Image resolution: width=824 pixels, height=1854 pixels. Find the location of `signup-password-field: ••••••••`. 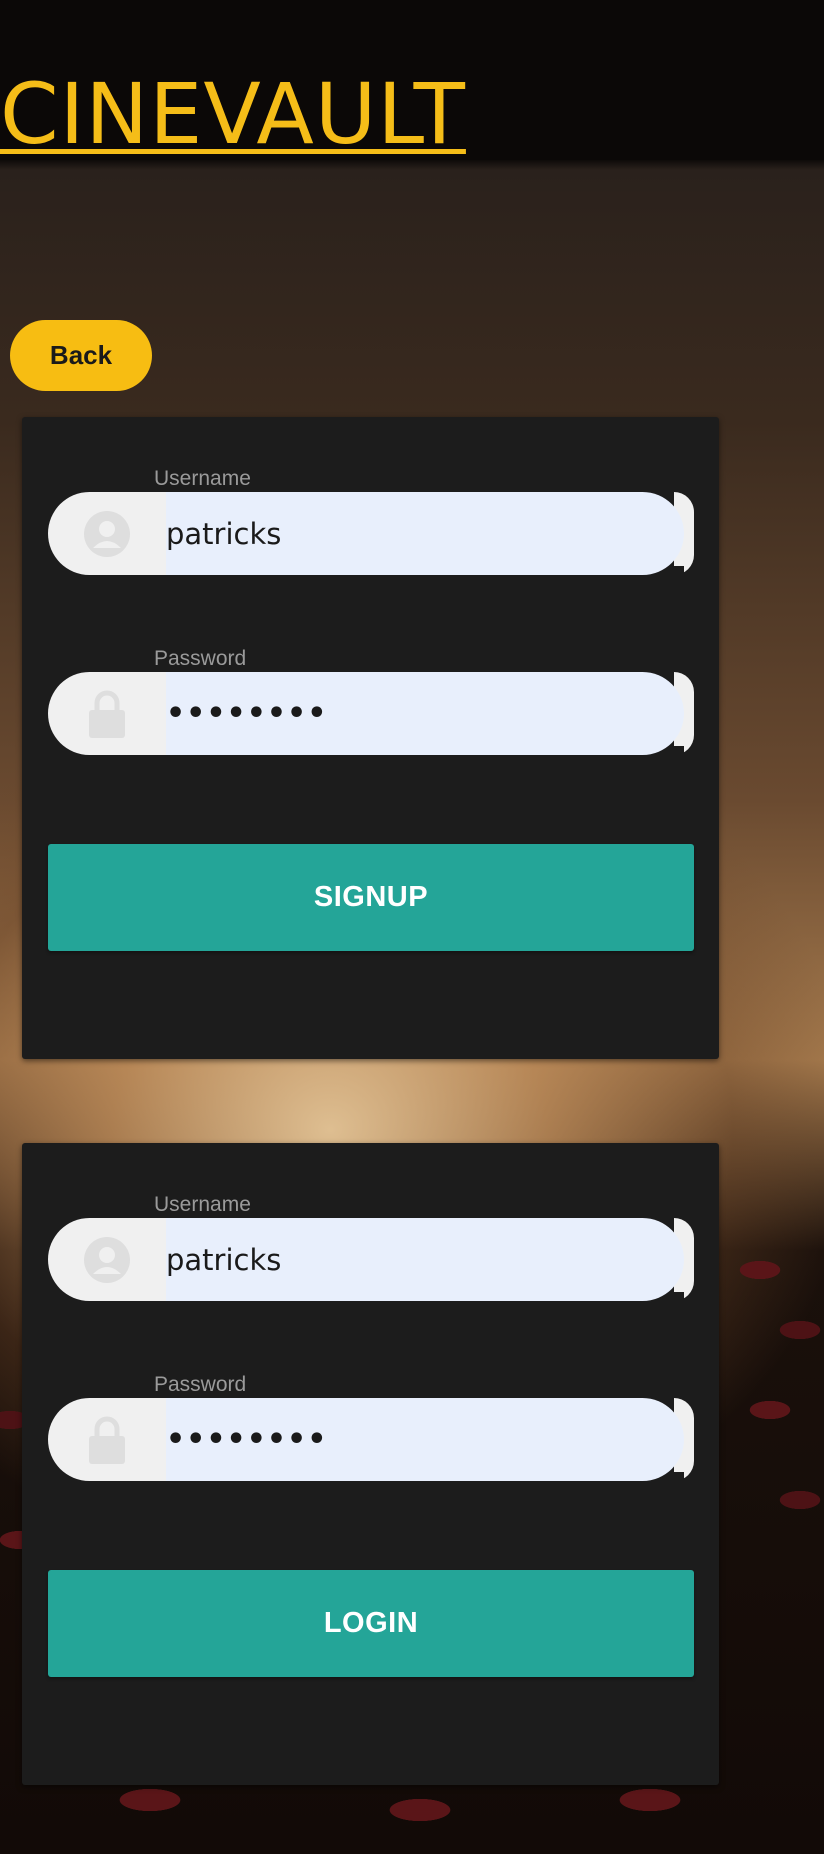

signup-password-field: •••••••• is located at coordinates (371, 713).